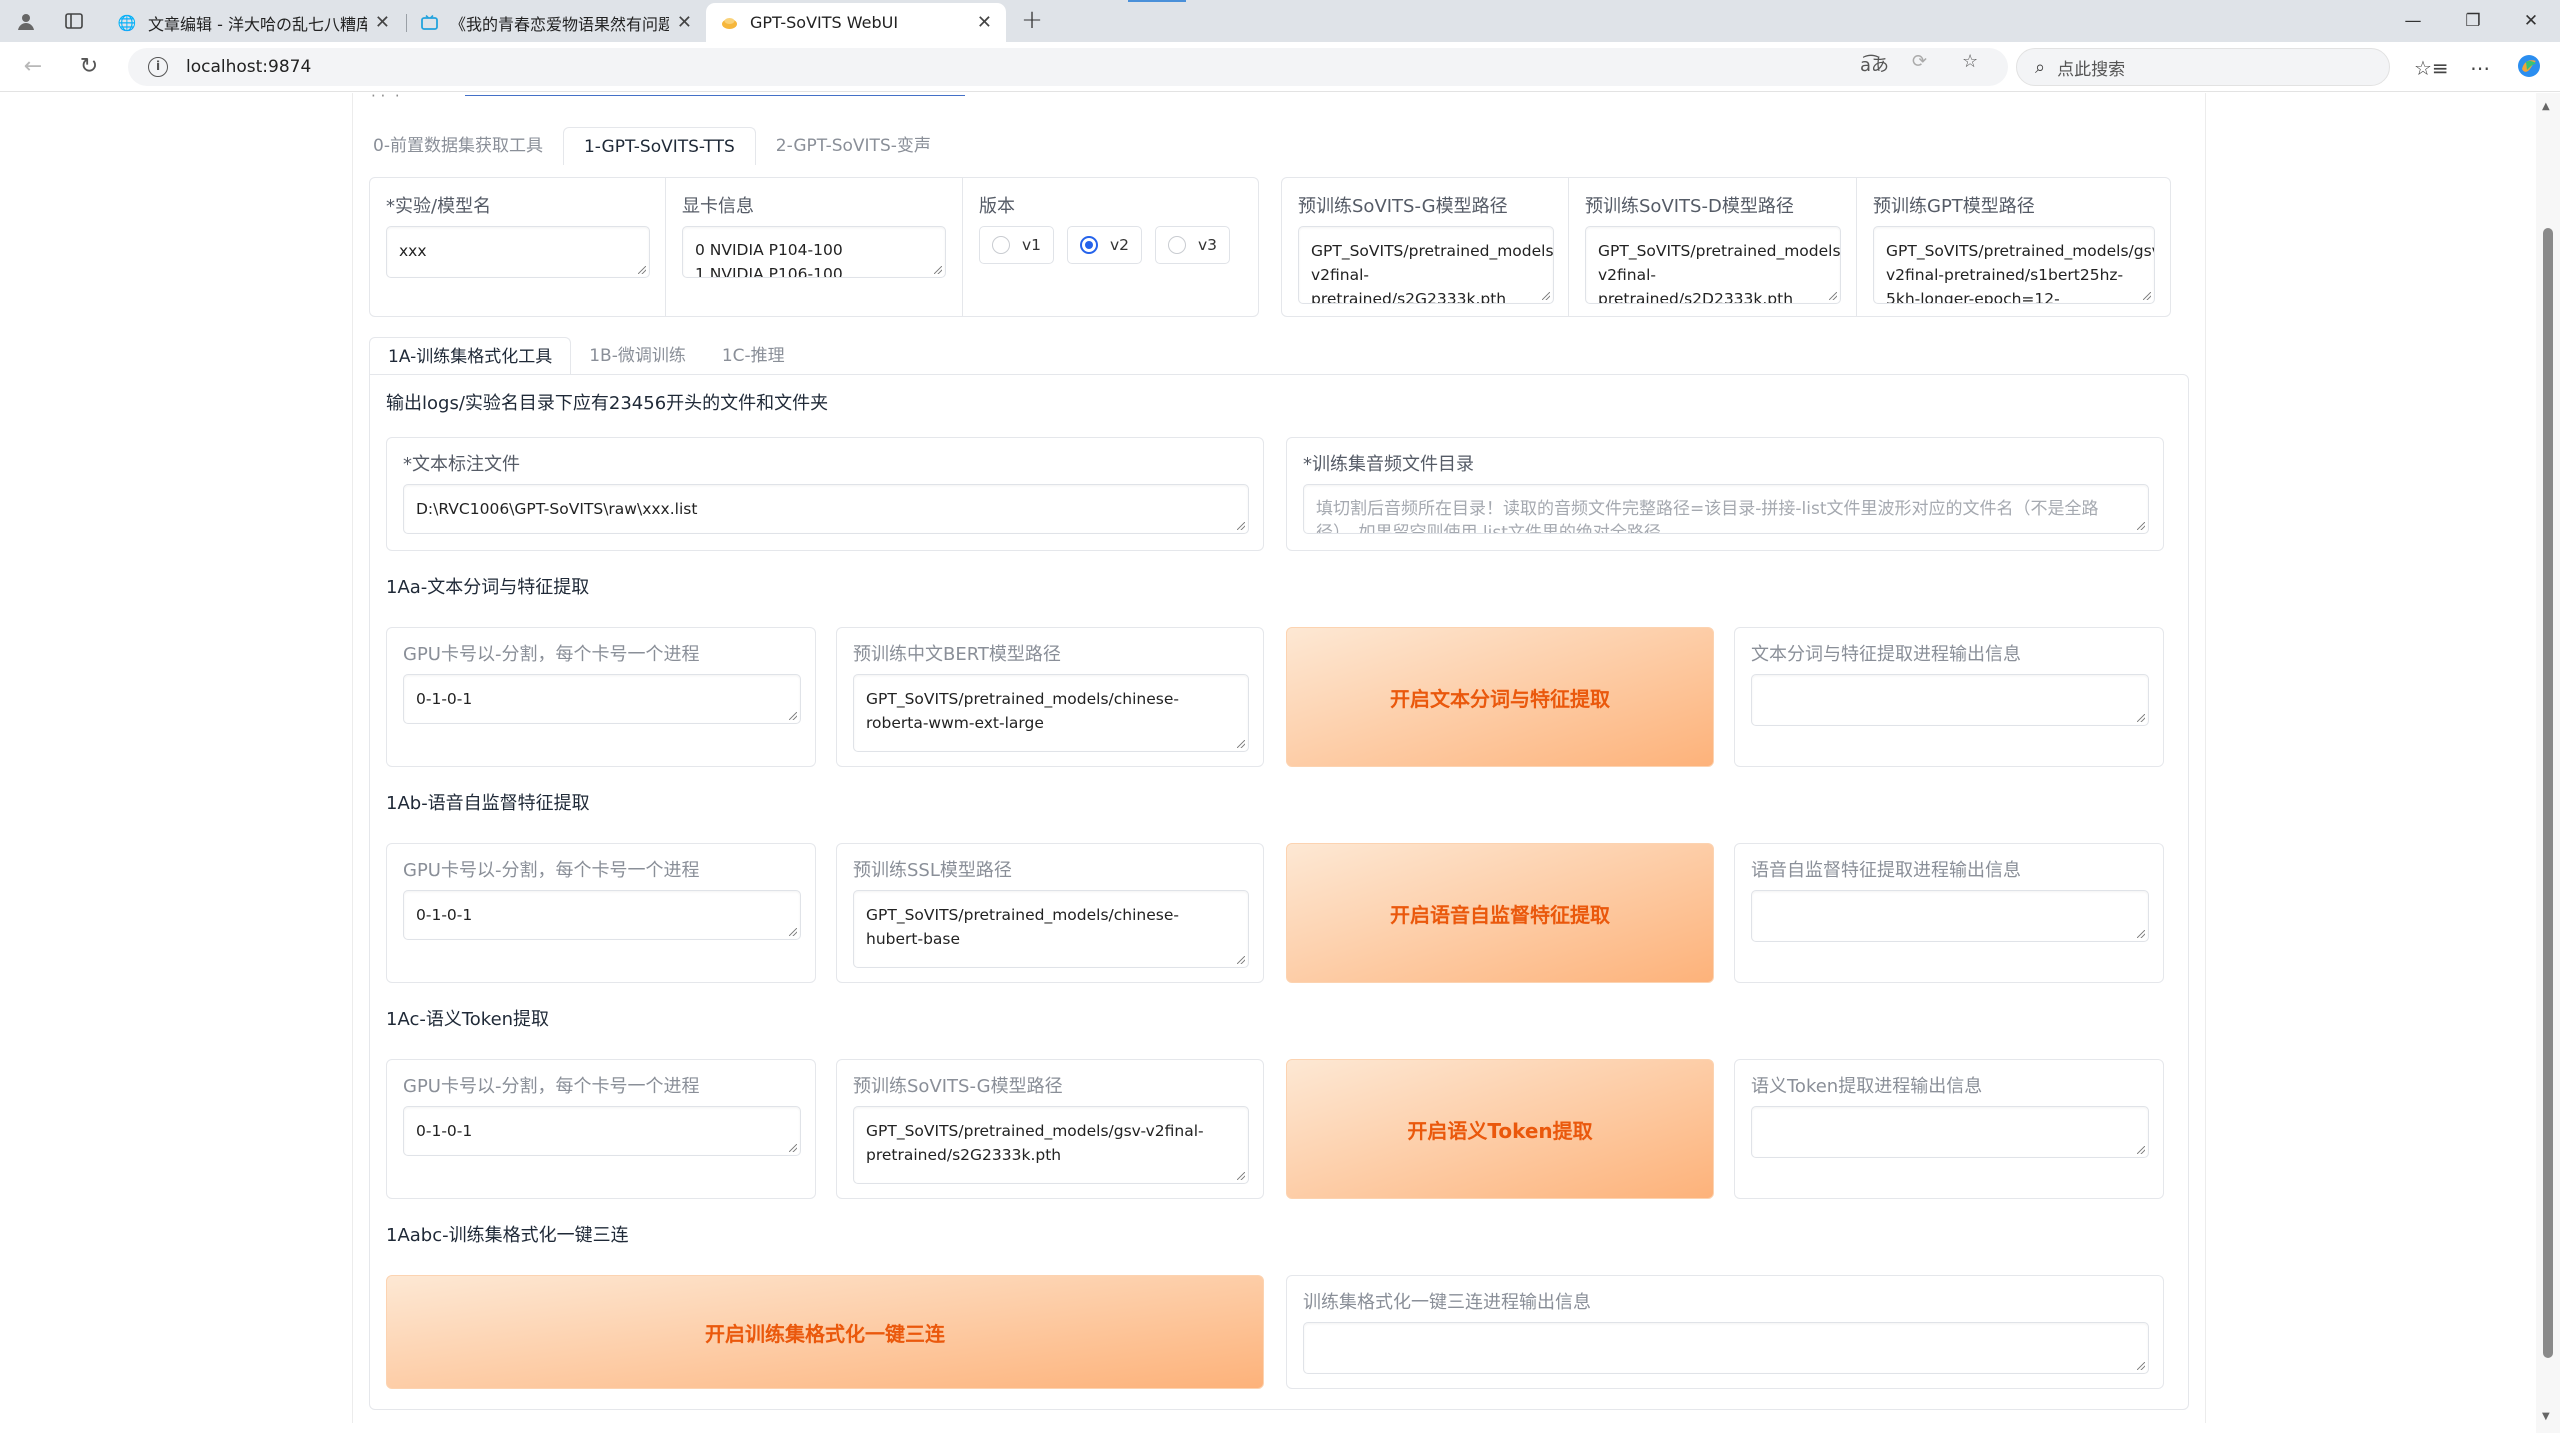  What do you see at coordinates (1403, 206) in the screenshot?
I see `sovits-g-label: 预训练SoVITS-G模型路径` at bounding box center [1403, 206].